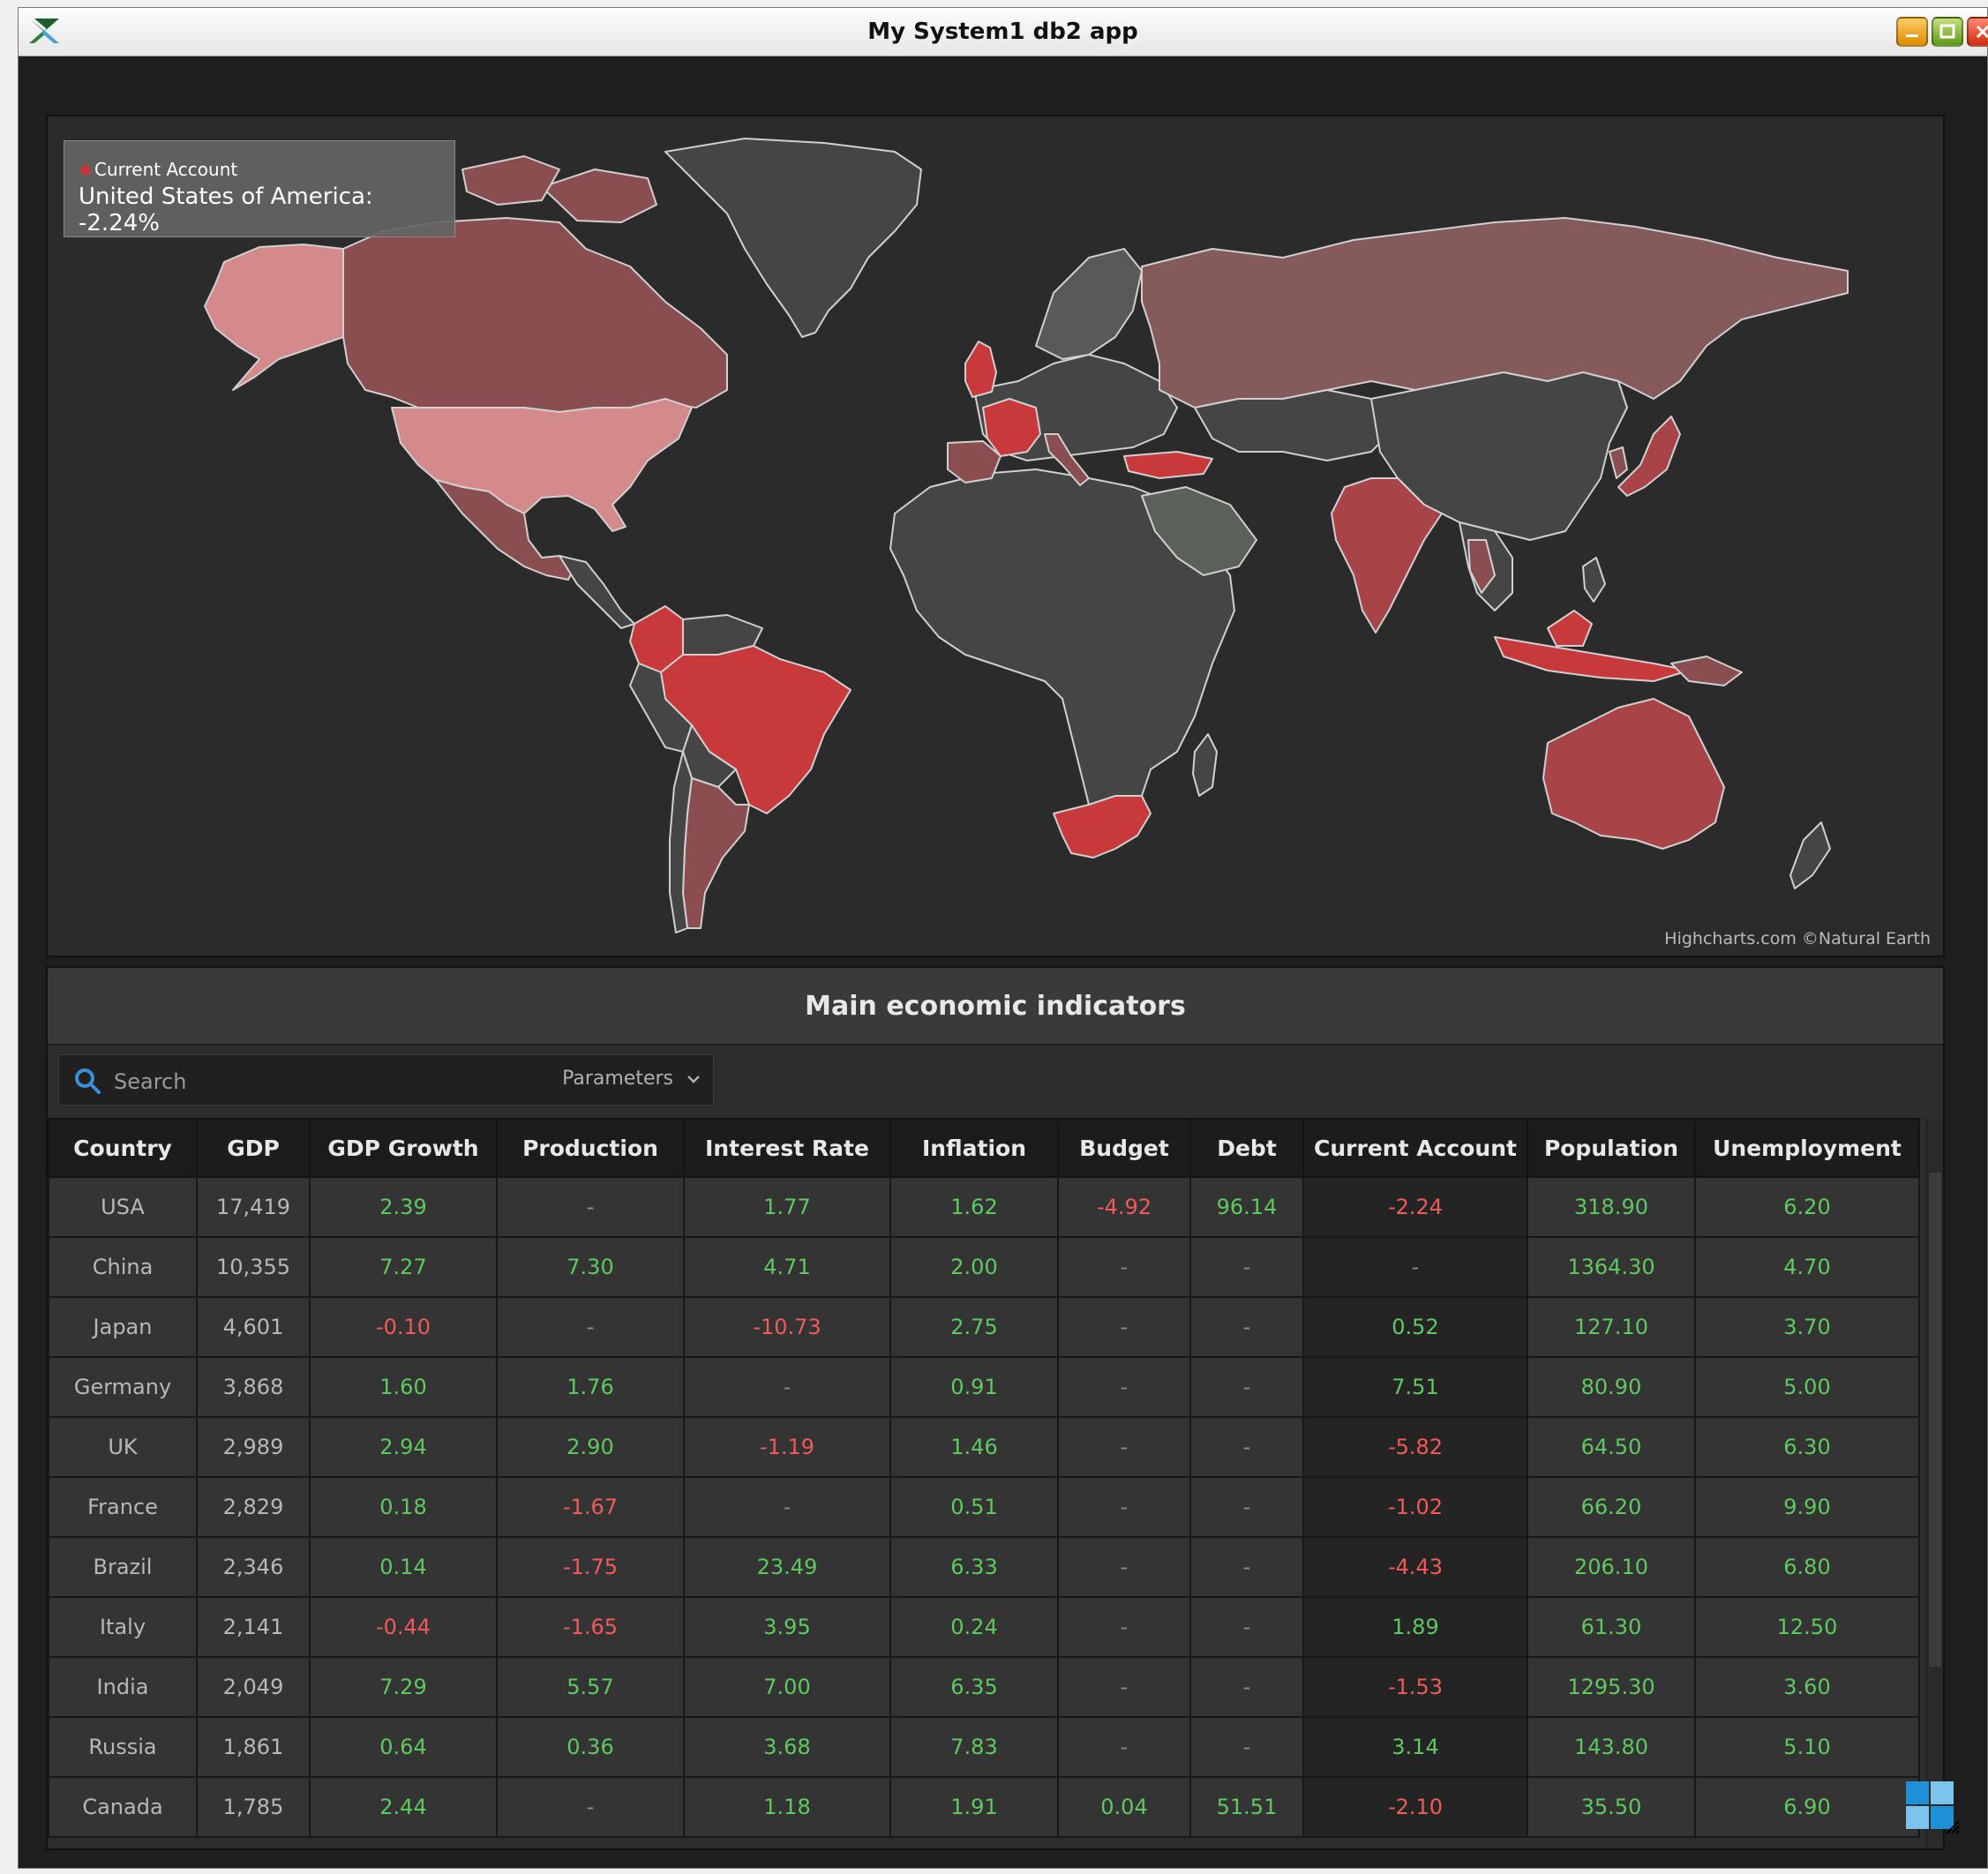 The width and height of the screenshot is (1988, 1874). Describe the element at coordinates (1570, 629) in the screenshot. I see `map-region-borneo` at that location.